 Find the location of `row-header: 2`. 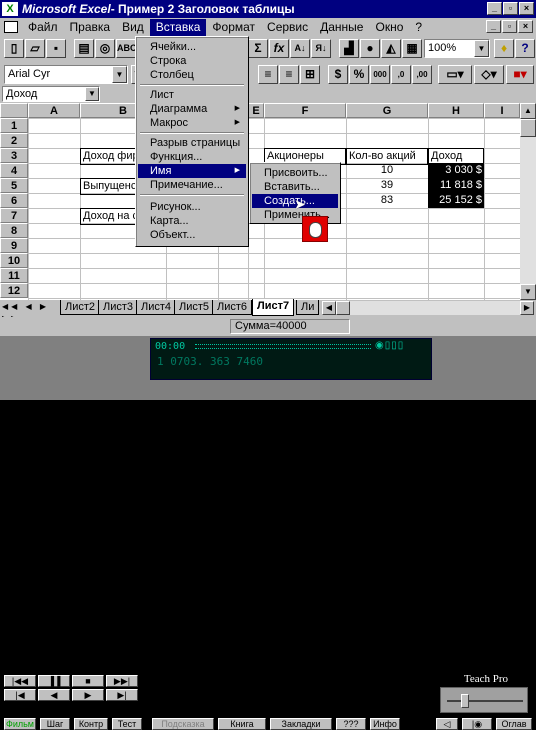

row-header: 2 is located at coordinates (14, 140).